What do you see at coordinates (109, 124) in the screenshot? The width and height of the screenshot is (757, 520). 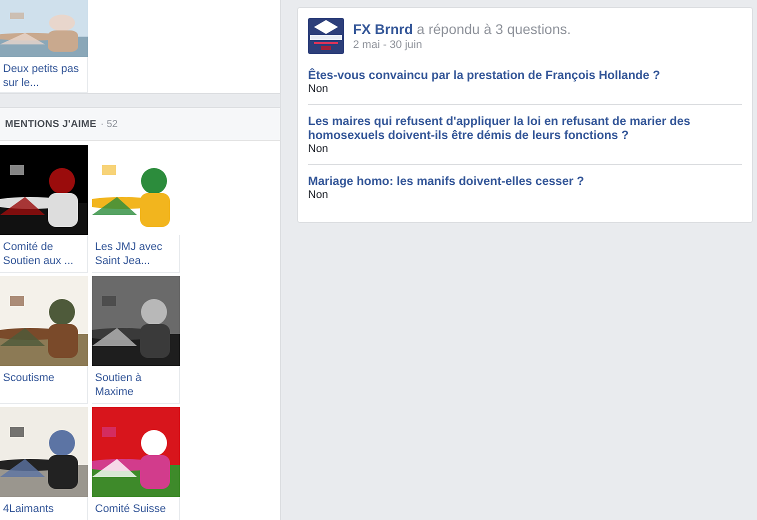 I see `likes-count: · 52` at bounding box center [109, 124].